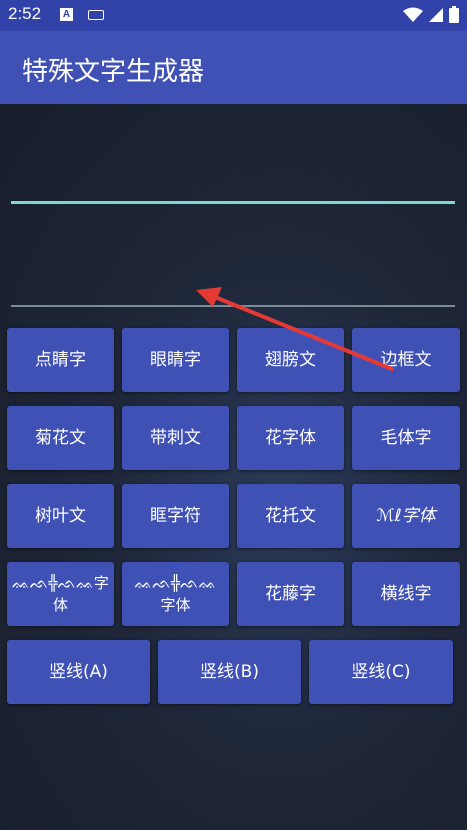  I want to click on app-title: 特殊文字生成器, so click(113, 72).